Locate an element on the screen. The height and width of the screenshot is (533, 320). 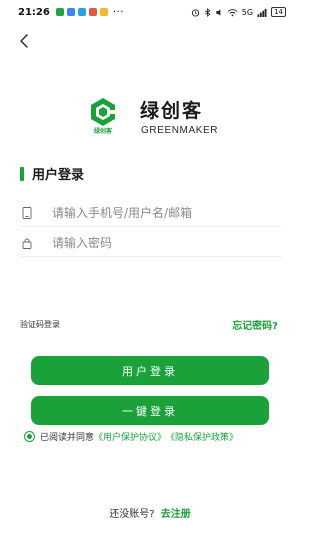
status-right-group: 5G 14 is located at coordinates (238, 12).